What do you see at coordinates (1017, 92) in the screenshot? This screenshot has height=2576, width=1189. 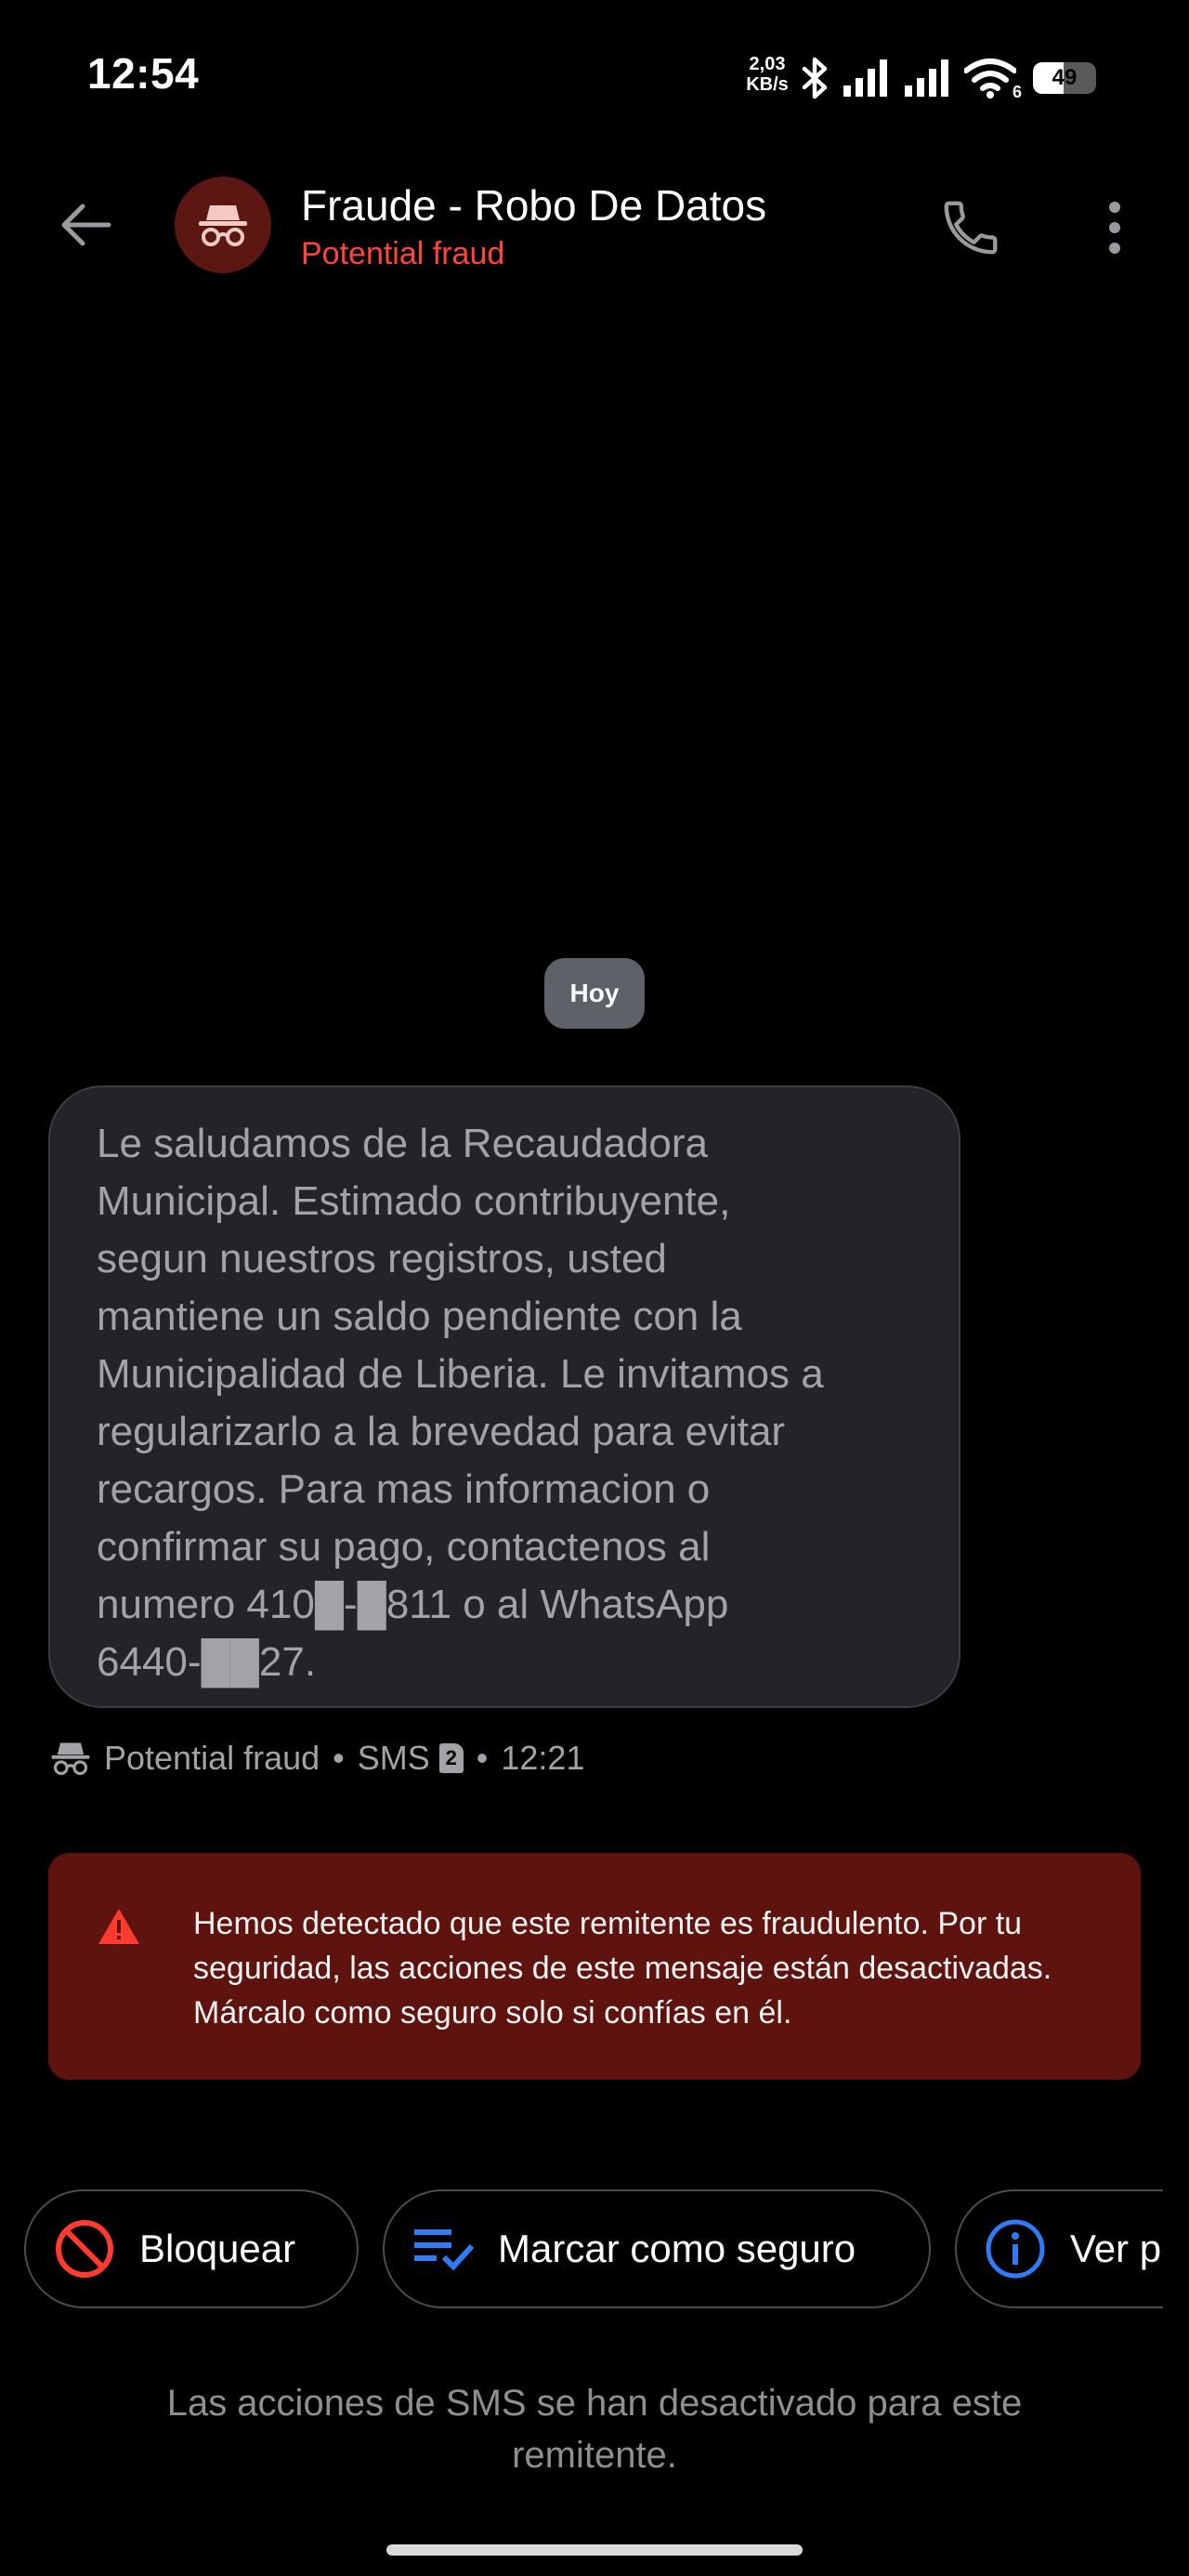 I see `wifi-standard-label: 6` at bounding box center [1017, 92].